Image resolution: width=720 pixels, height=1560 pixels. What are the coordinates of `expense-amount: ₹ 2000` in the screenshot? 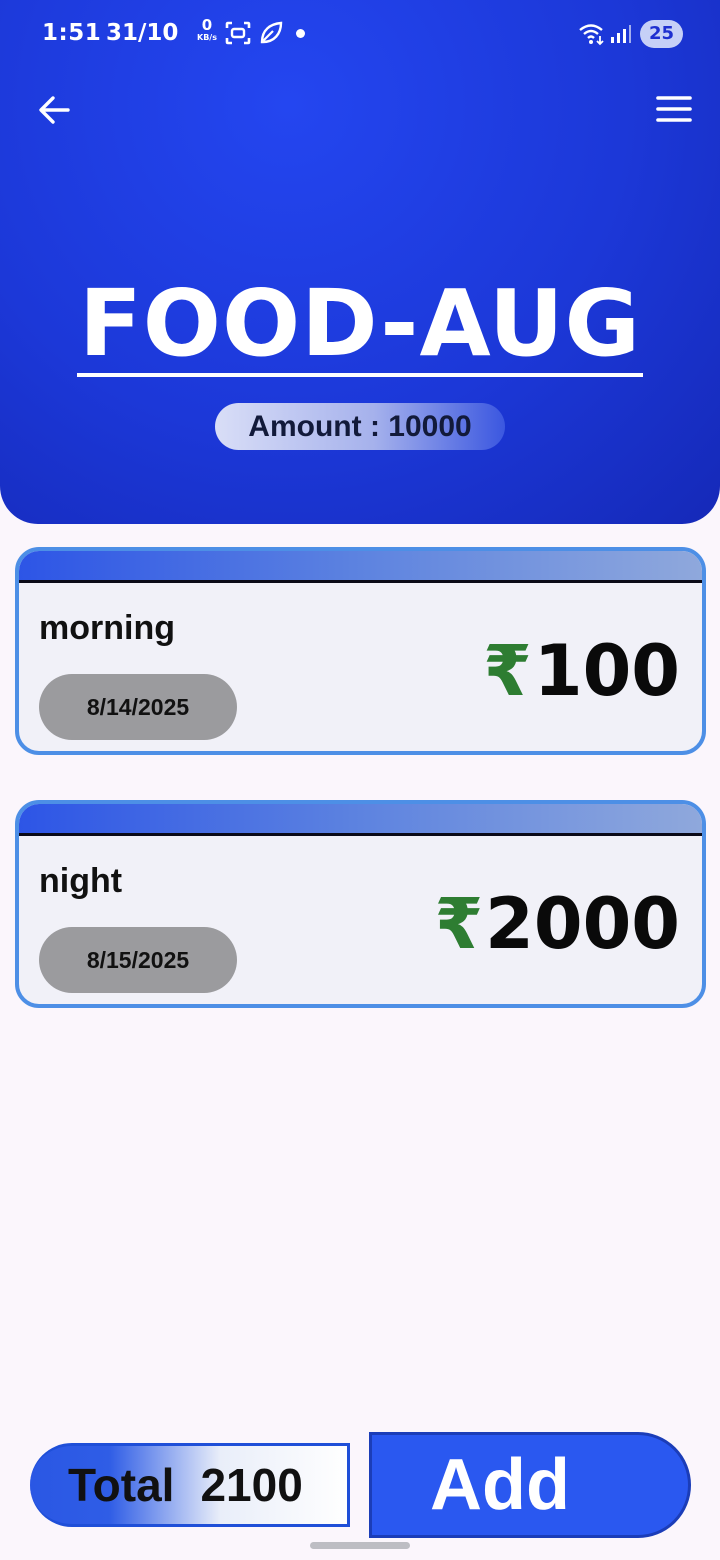 It's located at (557, 924).